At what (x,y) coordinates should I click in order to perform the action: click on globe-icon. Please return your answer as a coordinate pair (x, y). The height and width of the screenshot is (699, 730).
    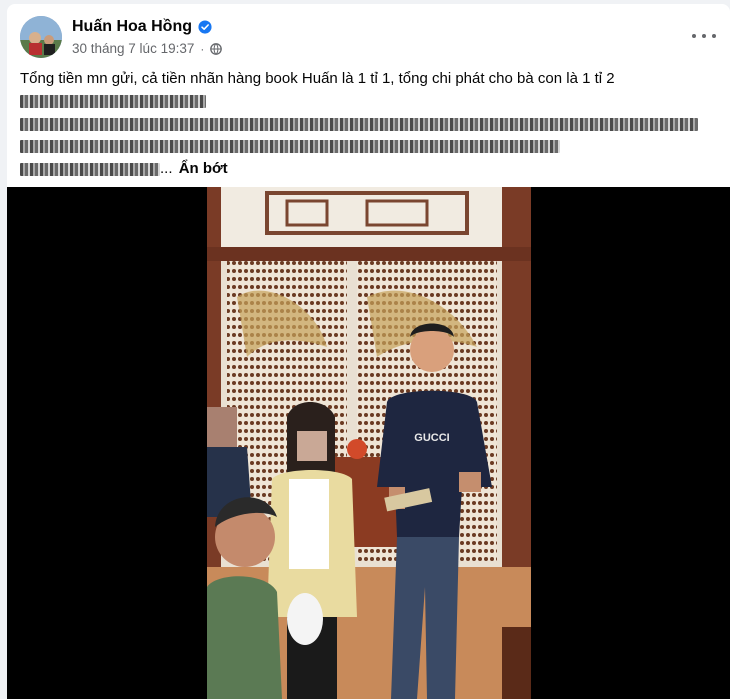
    Looking at the image, I should click on (216, 48).